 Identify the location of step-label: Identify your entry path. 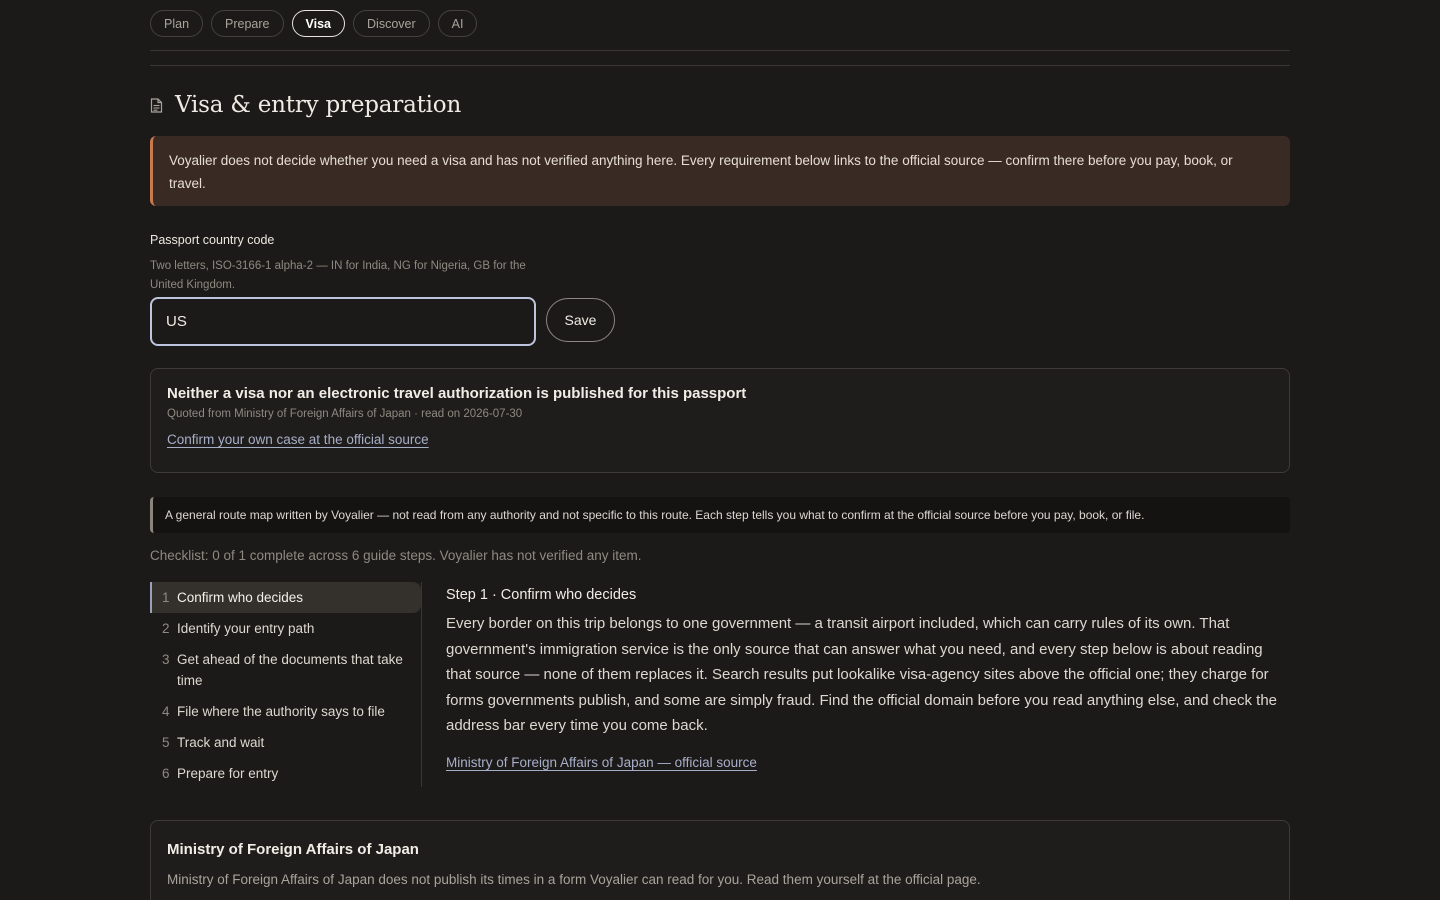
(246, 628).